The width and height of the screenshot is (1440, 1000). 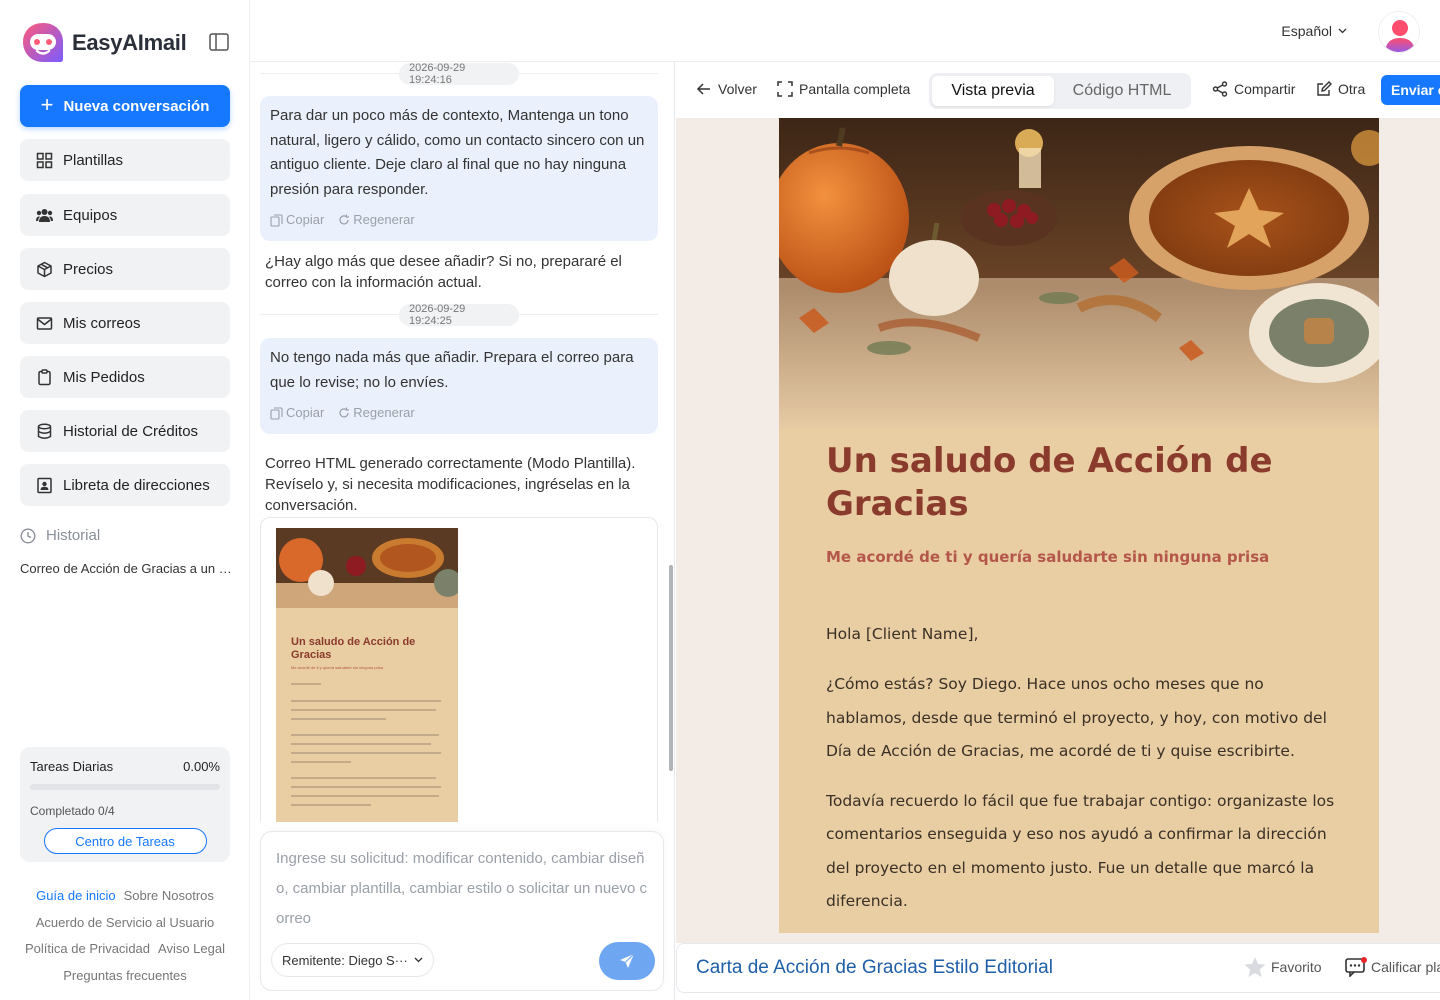 I want to click on chat-scrollbar, so click(x=671, y=668).